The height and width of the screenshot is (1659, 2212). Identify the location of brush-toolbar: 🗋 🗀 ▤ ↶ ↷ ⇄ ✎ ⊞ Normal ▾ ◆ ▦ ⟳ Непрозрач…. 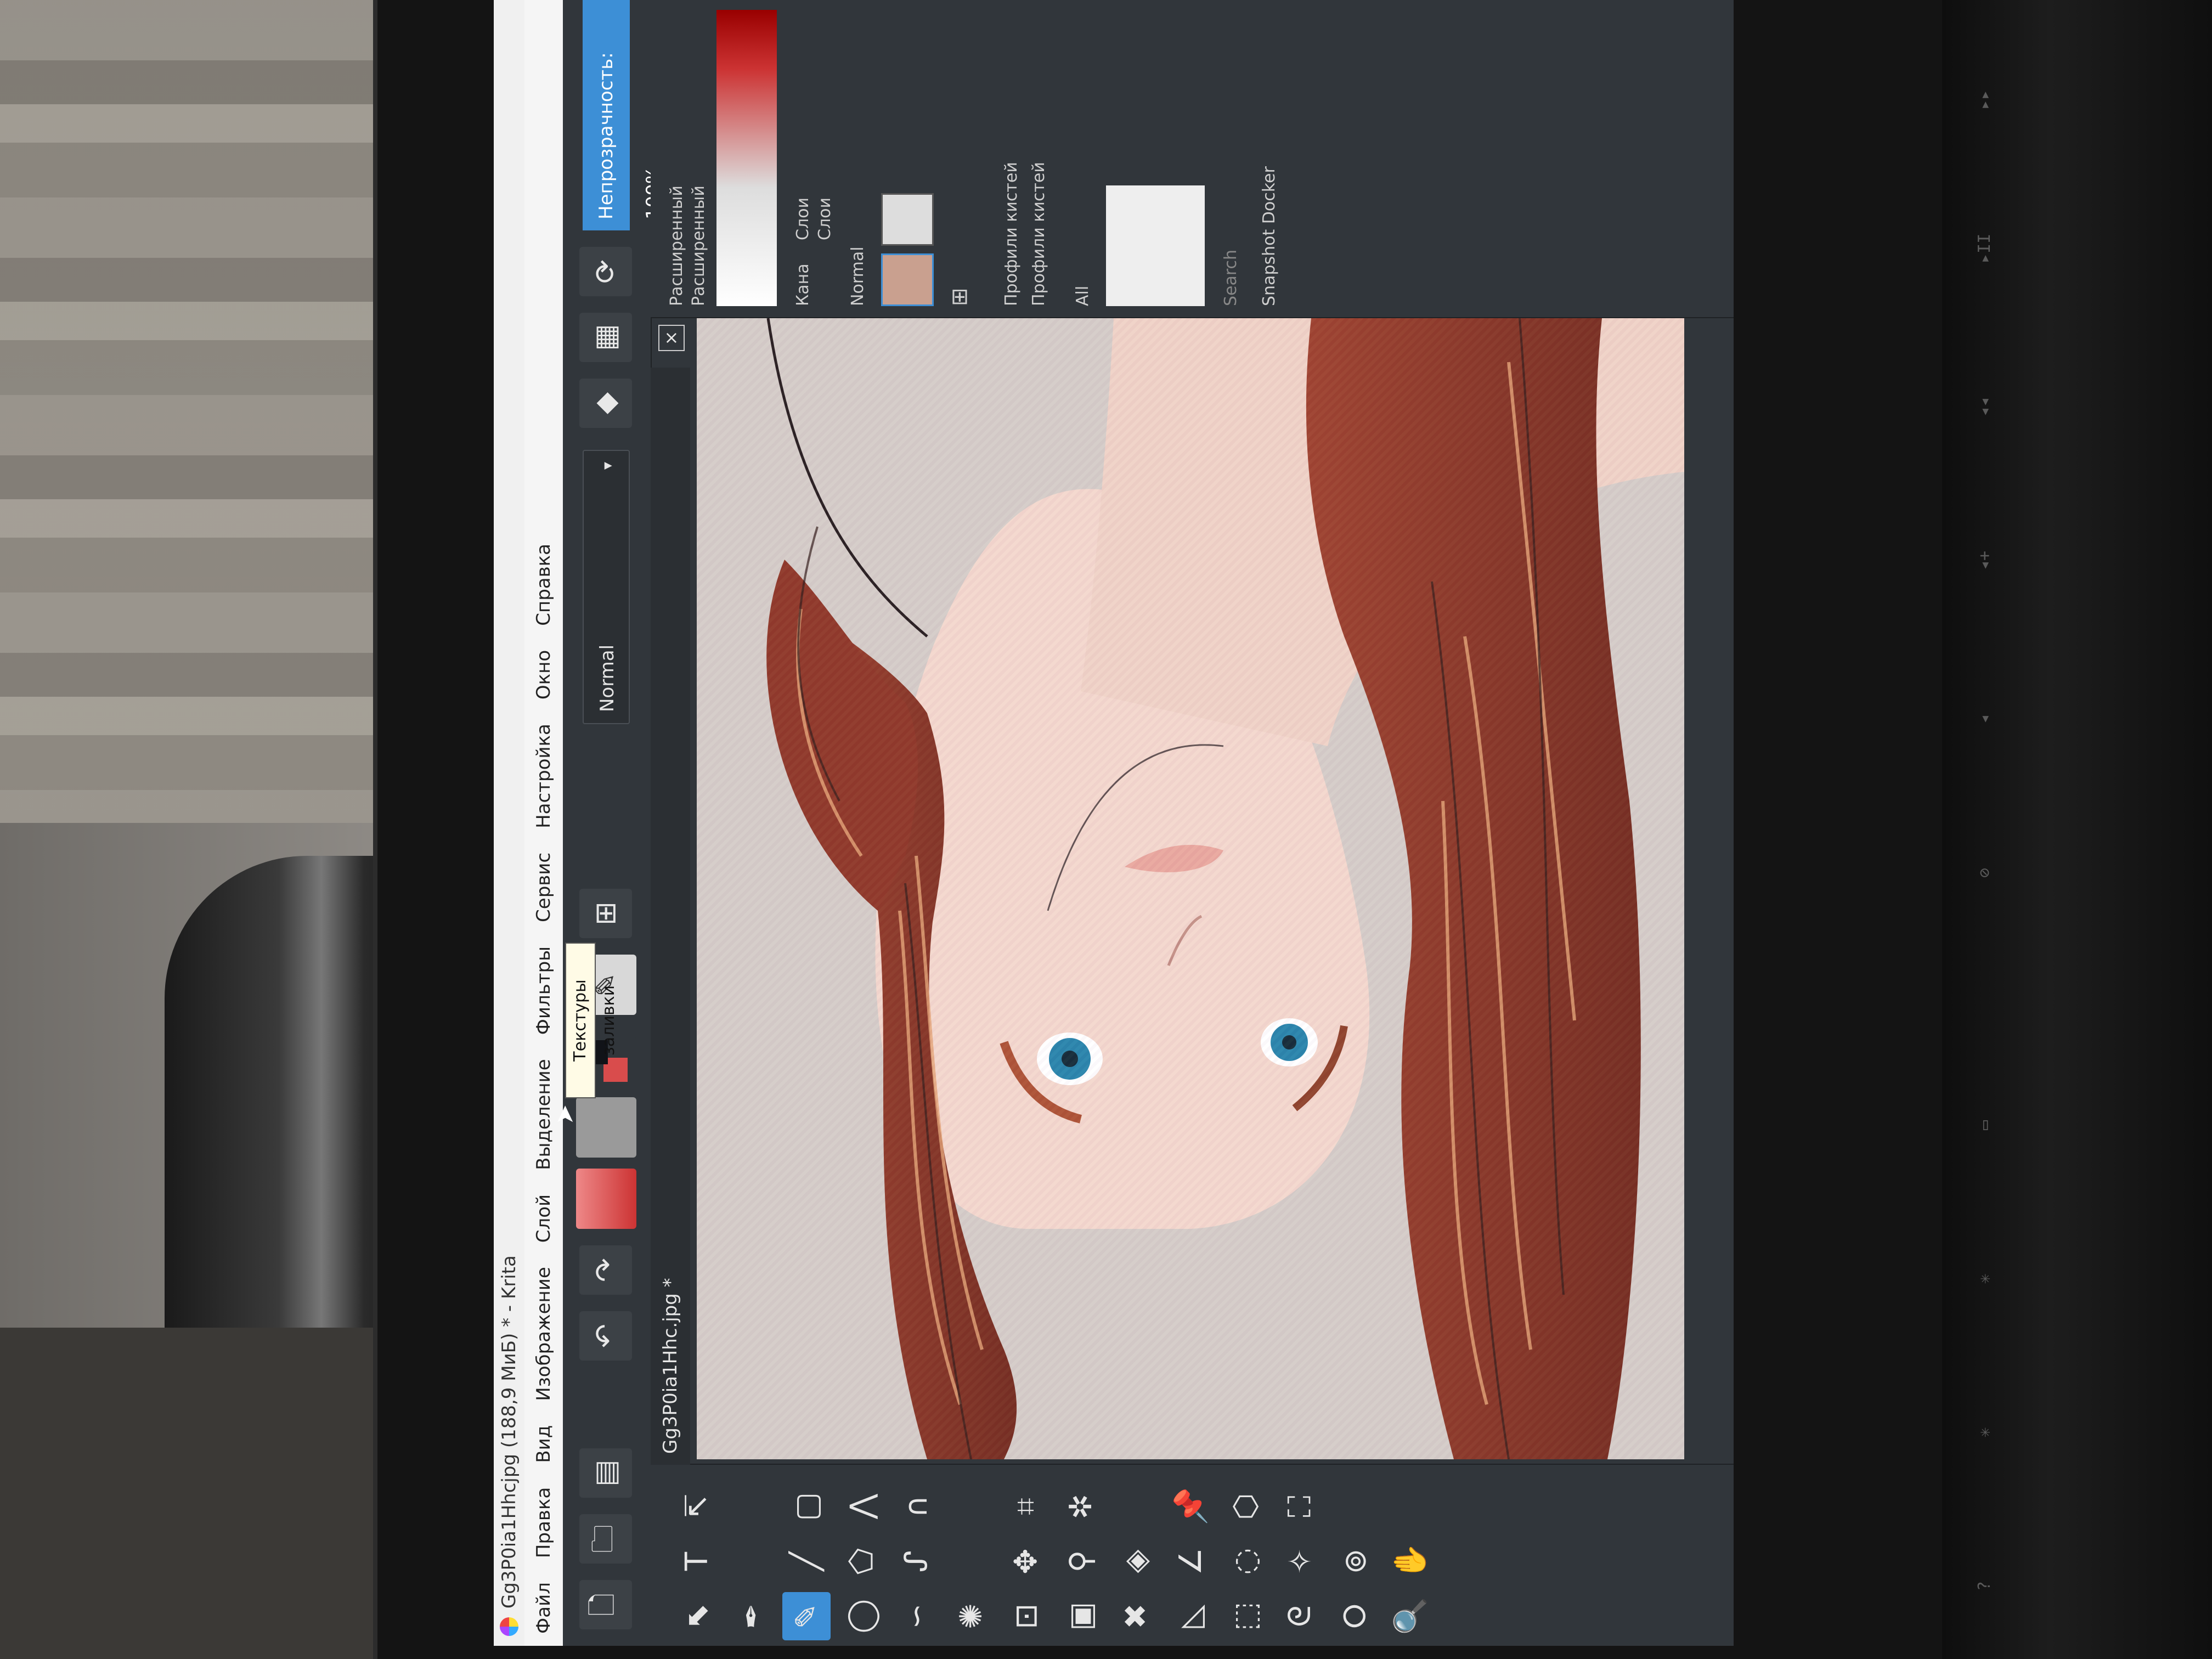
(613, 823).